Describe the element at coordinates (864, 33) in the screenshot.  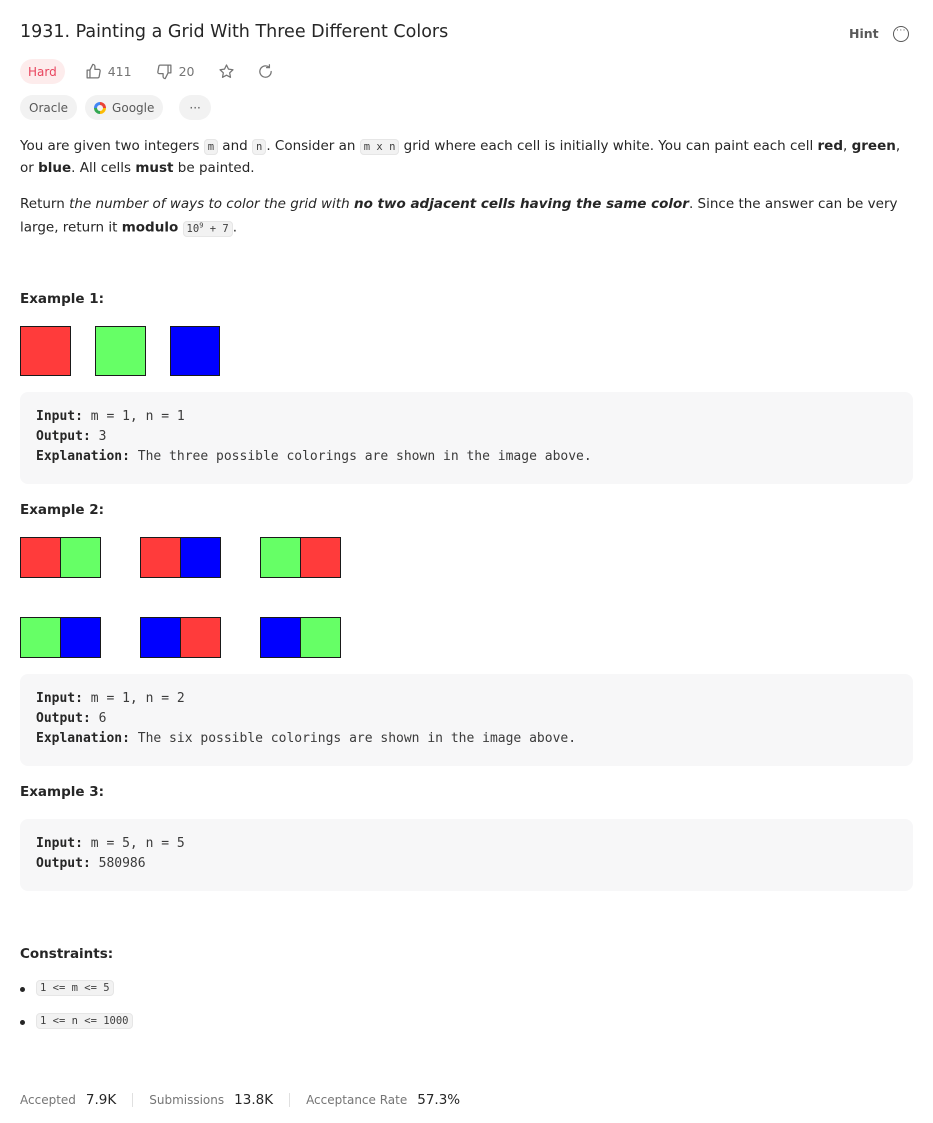
I see `hint-button: Hint` at that location.